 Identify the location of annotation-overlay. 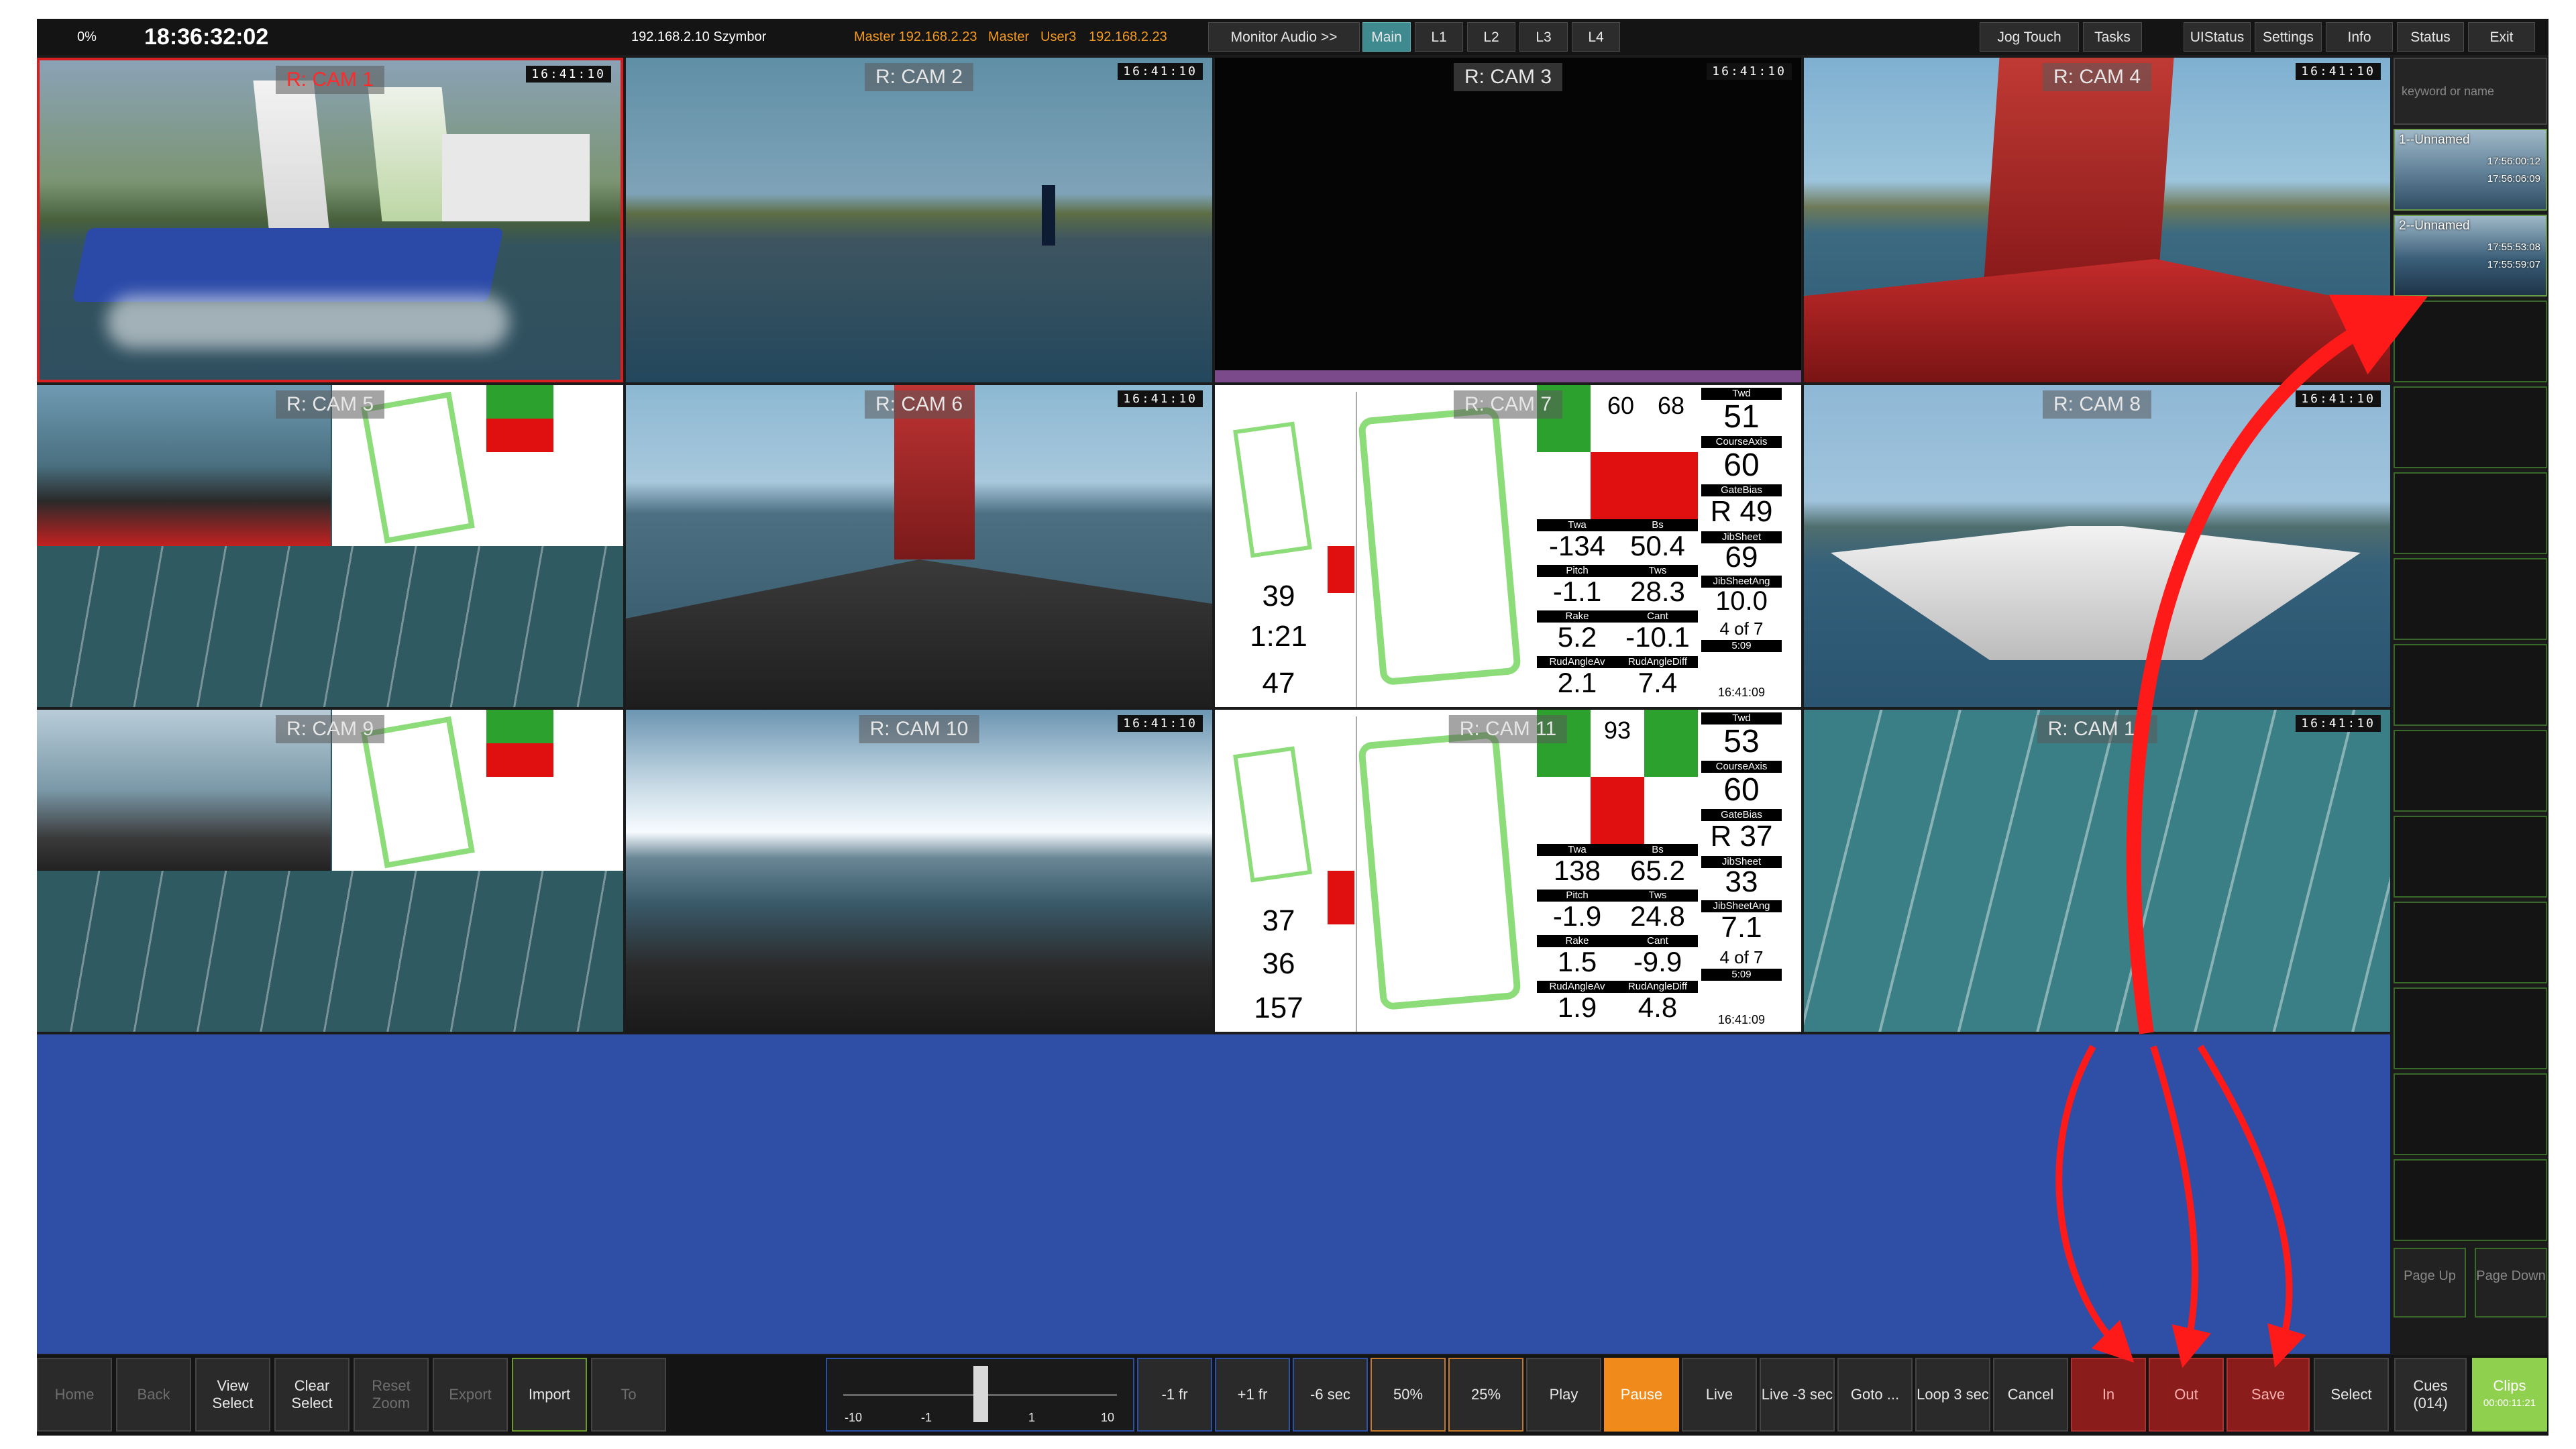
(2241, 831).